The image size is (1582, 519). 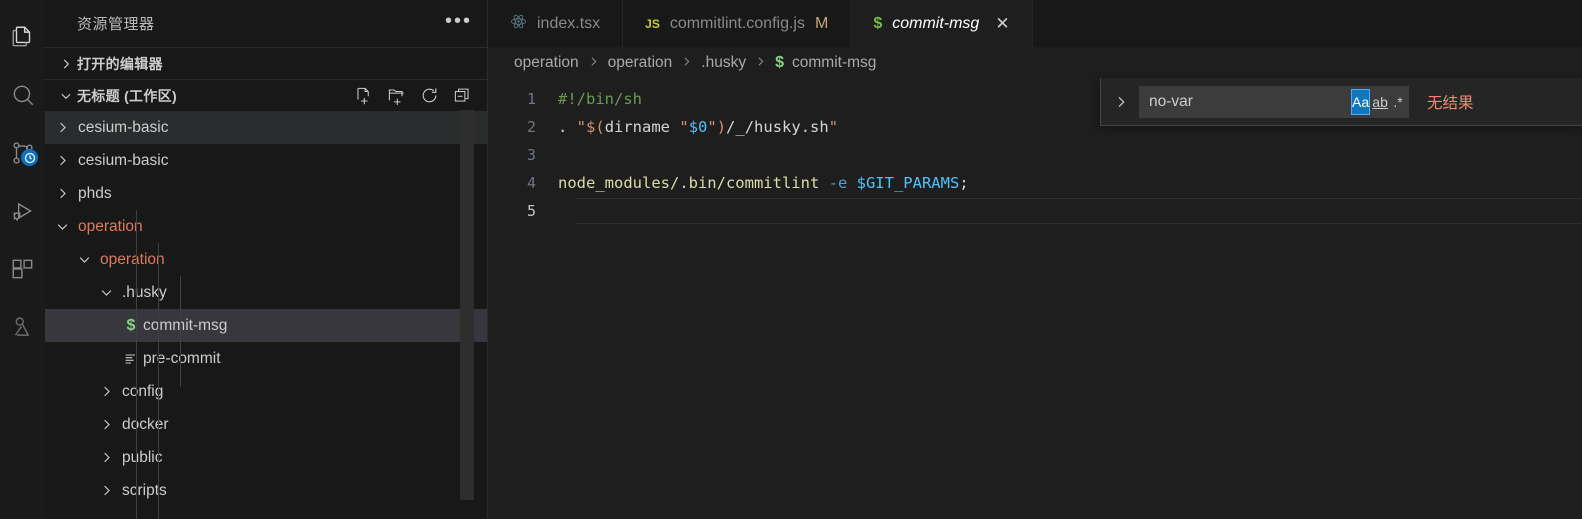 What do you see at coordinates (266, 325) in the screenshot?
I see `tree-item-commit-msg-6: $ commit-msg` at bounding box center [266, 325].